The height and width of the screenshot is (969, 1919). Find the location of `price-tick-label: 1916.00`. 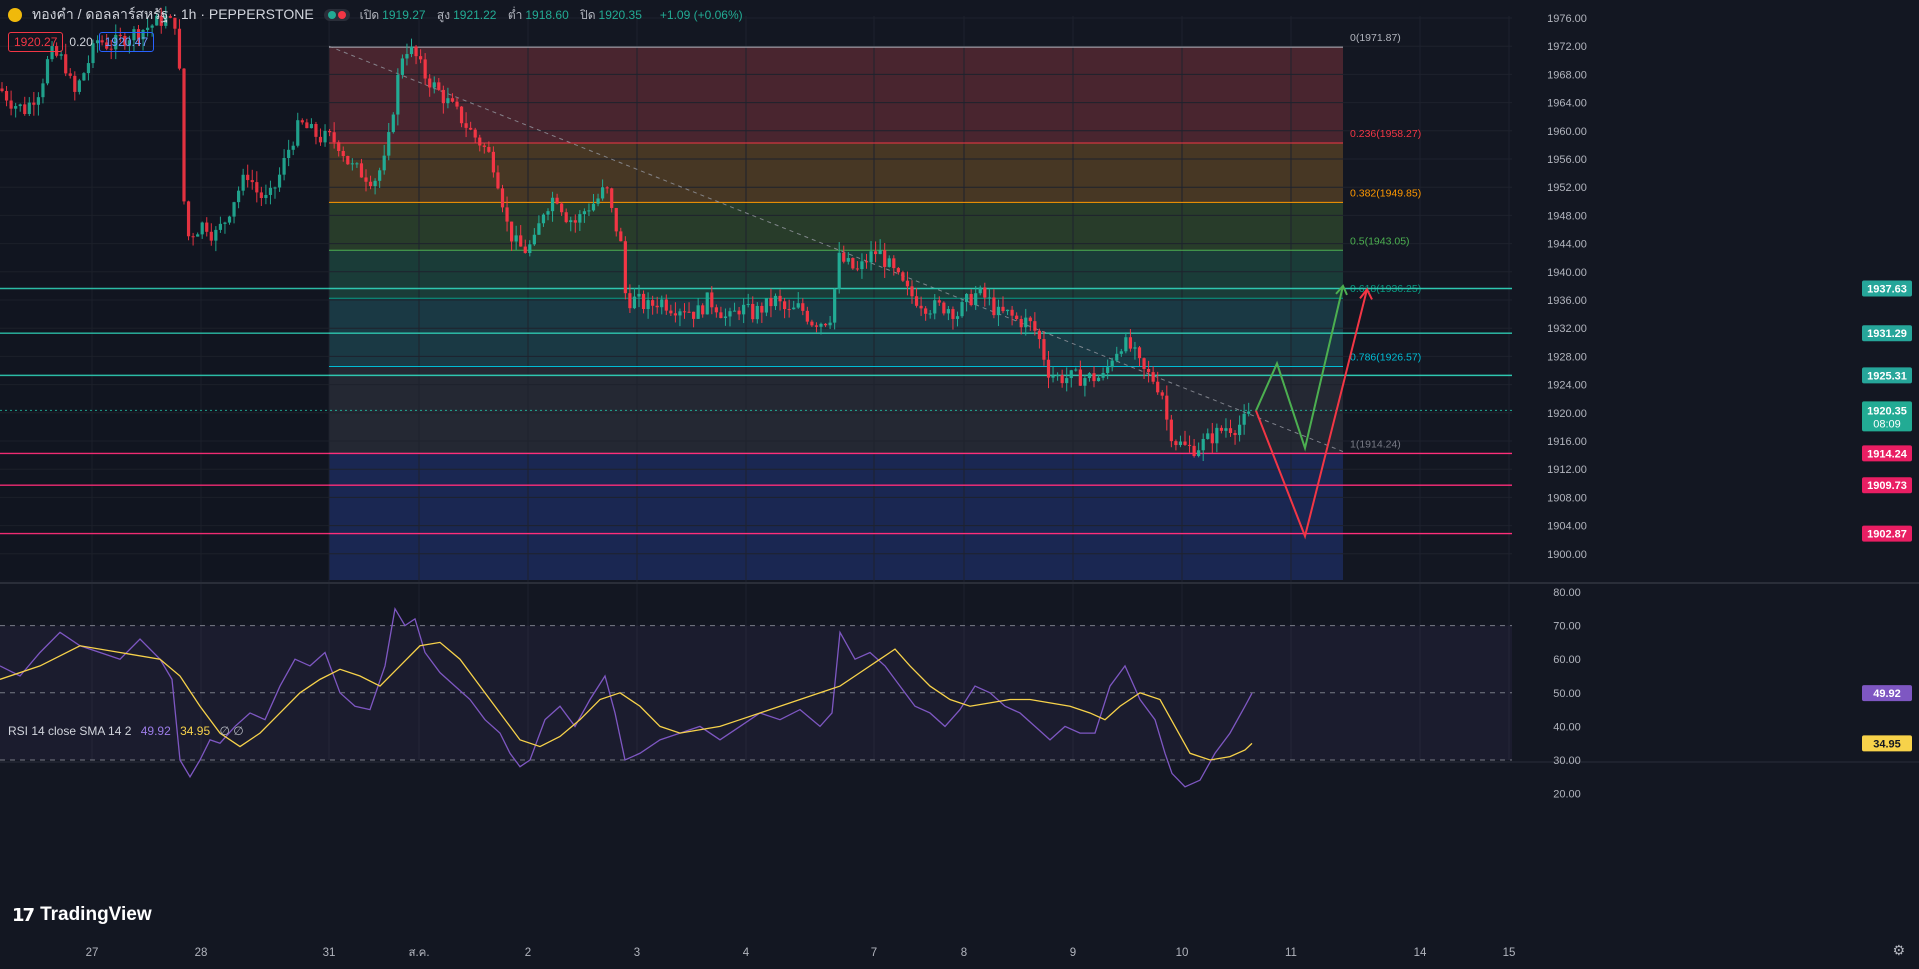

price-tick-label: 1916.00 is located at coordinates (1567, 442).